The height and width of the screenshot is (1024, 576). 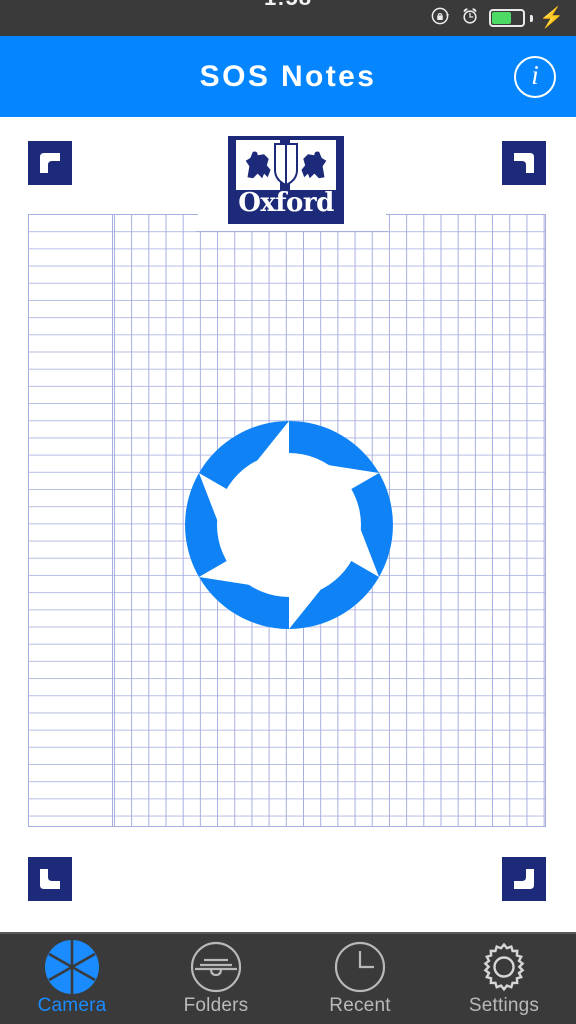 I want to click on tab-label-folders: Folders, so click(x=216, y=1005).